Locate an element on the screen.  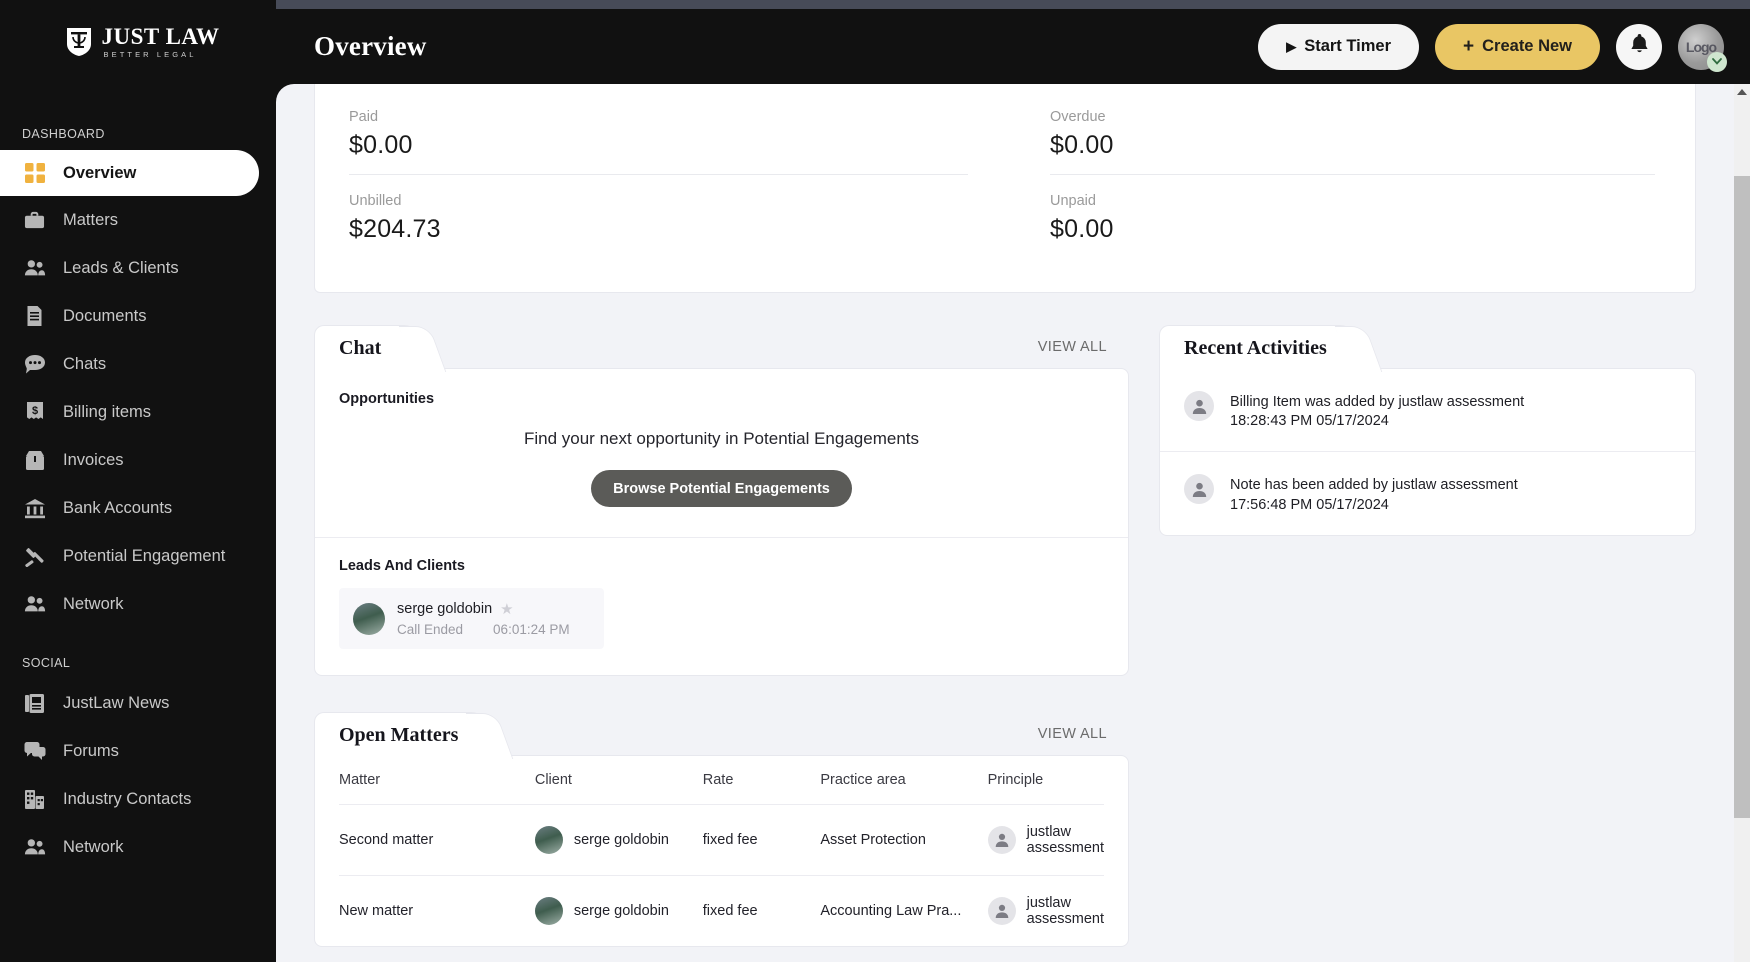
browse-potential-engagements-button: Browse Potential Engagements is located at coordinates (721, 488).